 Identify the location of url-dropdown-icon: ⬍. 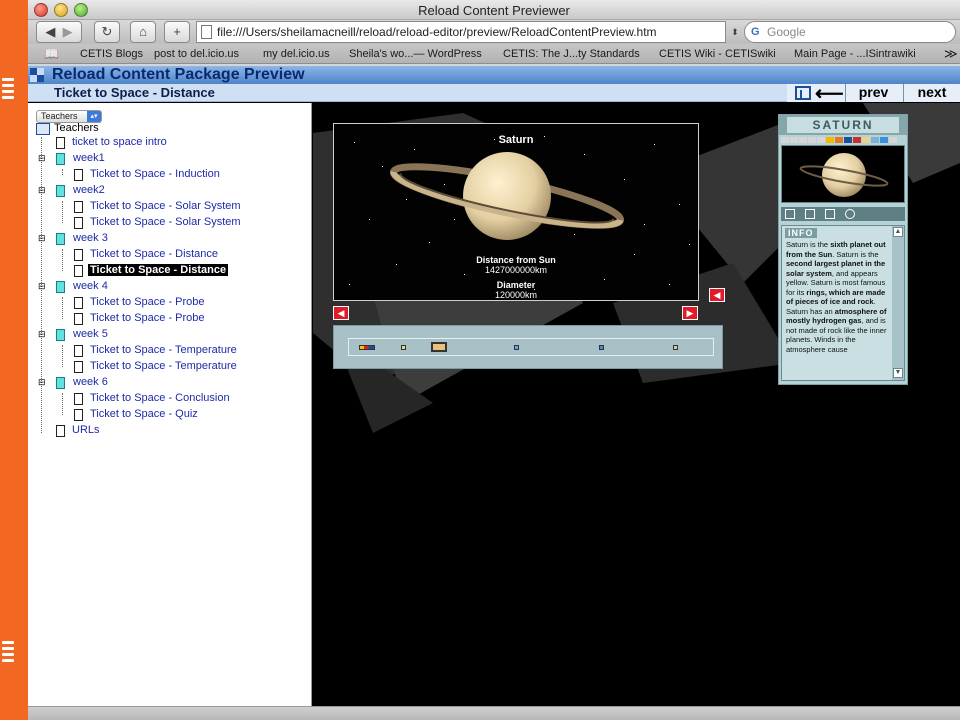
(735, 32).